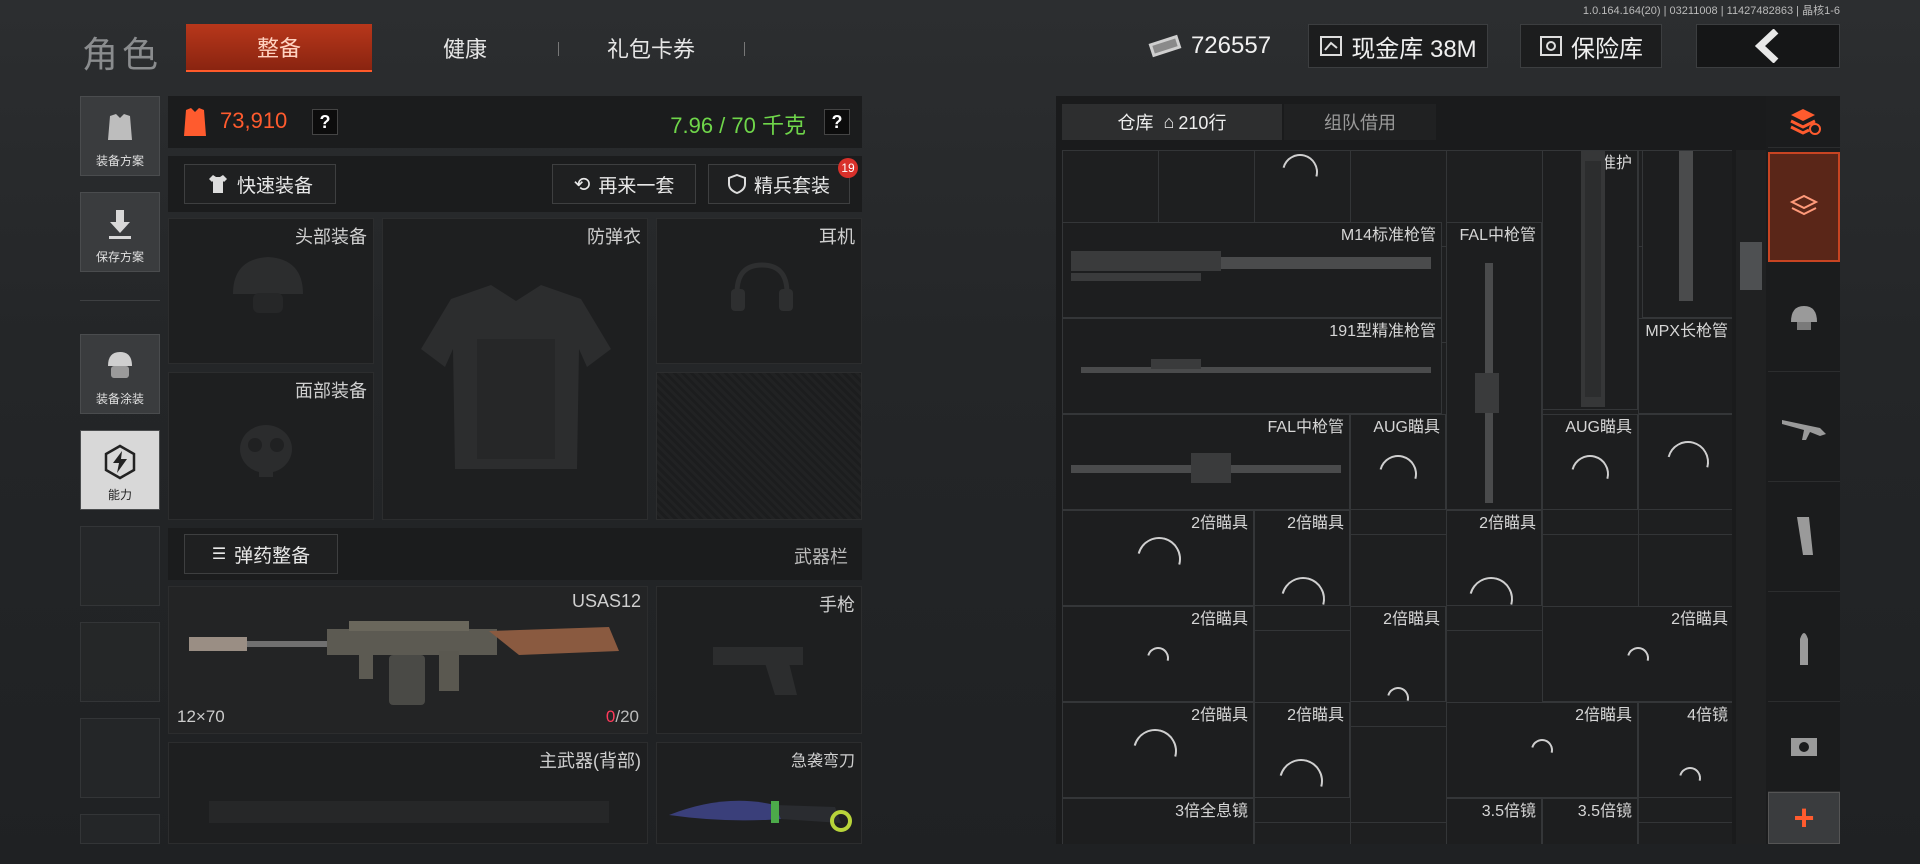  Describe the element at coordinates (624, 184) in the screenshot. I see `reequip-button: ⟲ 再来一套` at that location.